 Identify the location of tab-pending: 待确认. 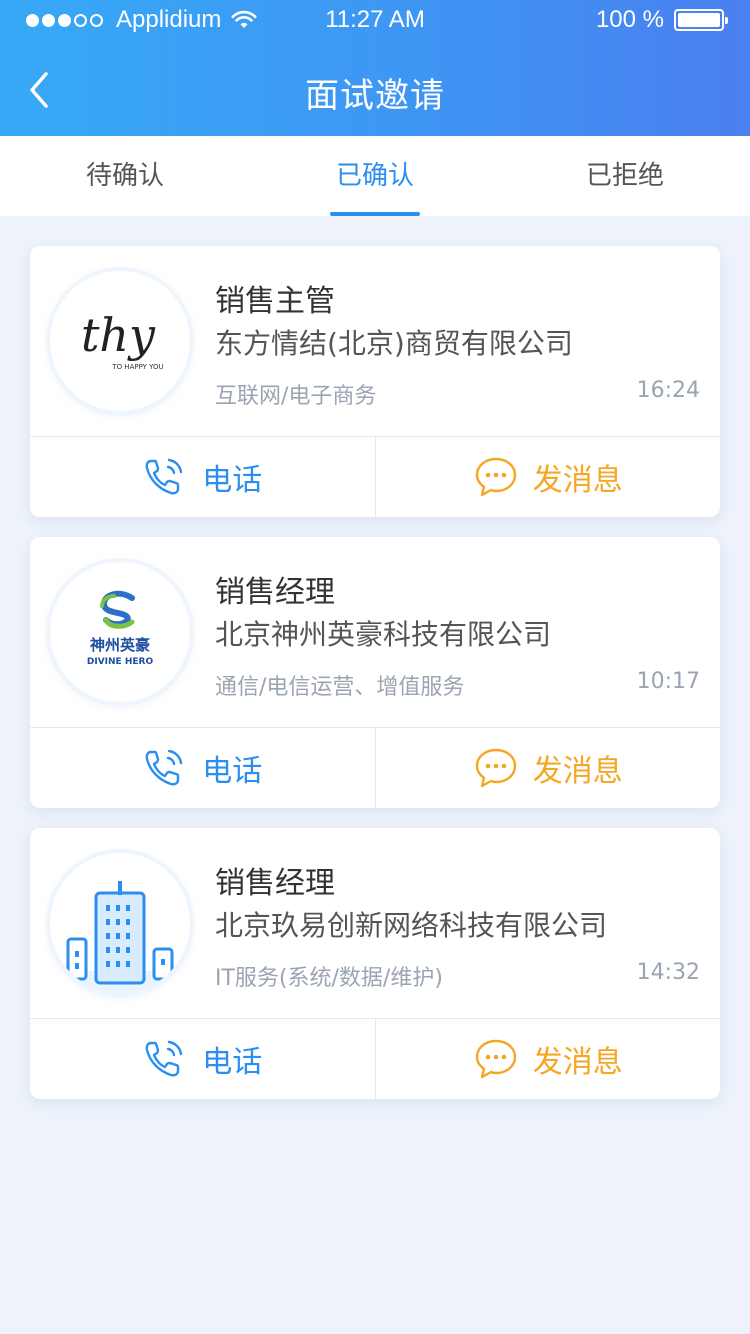
(125, 176).